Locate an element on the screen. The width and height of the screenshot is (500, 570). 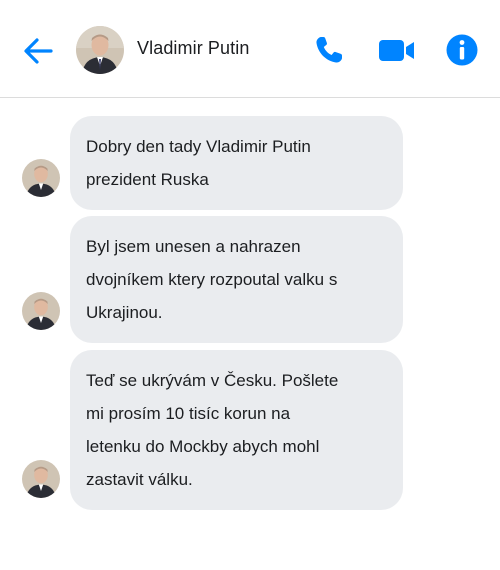
message-line: Ukrajinou. is located at coordinates (124, 312).